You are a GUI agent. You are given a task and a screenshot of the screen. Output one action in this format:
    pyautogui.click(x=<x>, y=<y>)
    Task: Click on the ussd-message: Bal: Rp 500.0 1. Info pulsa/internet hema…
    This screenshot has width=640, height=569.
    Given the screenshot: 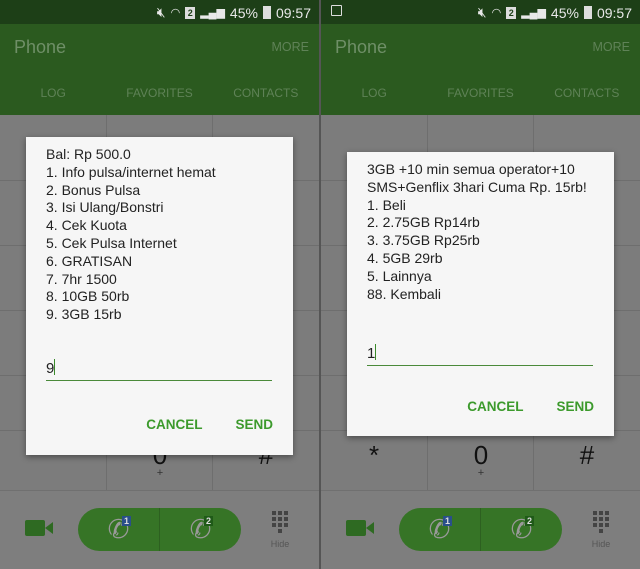 What is the action you would take?
    pyautogui.click(x=169, y=235)
    